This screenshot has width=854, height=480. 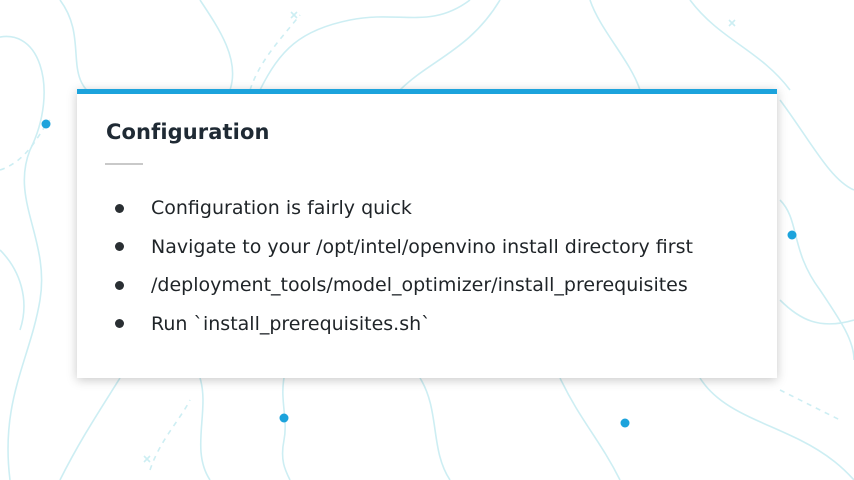 I want to click on bullet-text: Run `install_prerequisites.sh`, so click(x=291, y=323).